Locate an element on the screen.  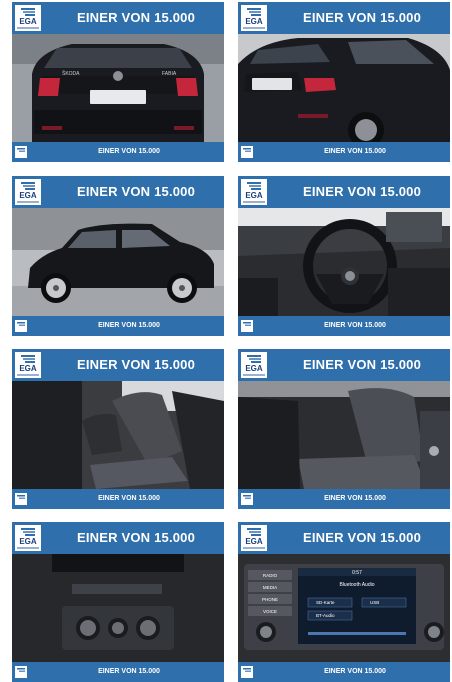
button-voice: VOICE is located at coordinates (270, 611).